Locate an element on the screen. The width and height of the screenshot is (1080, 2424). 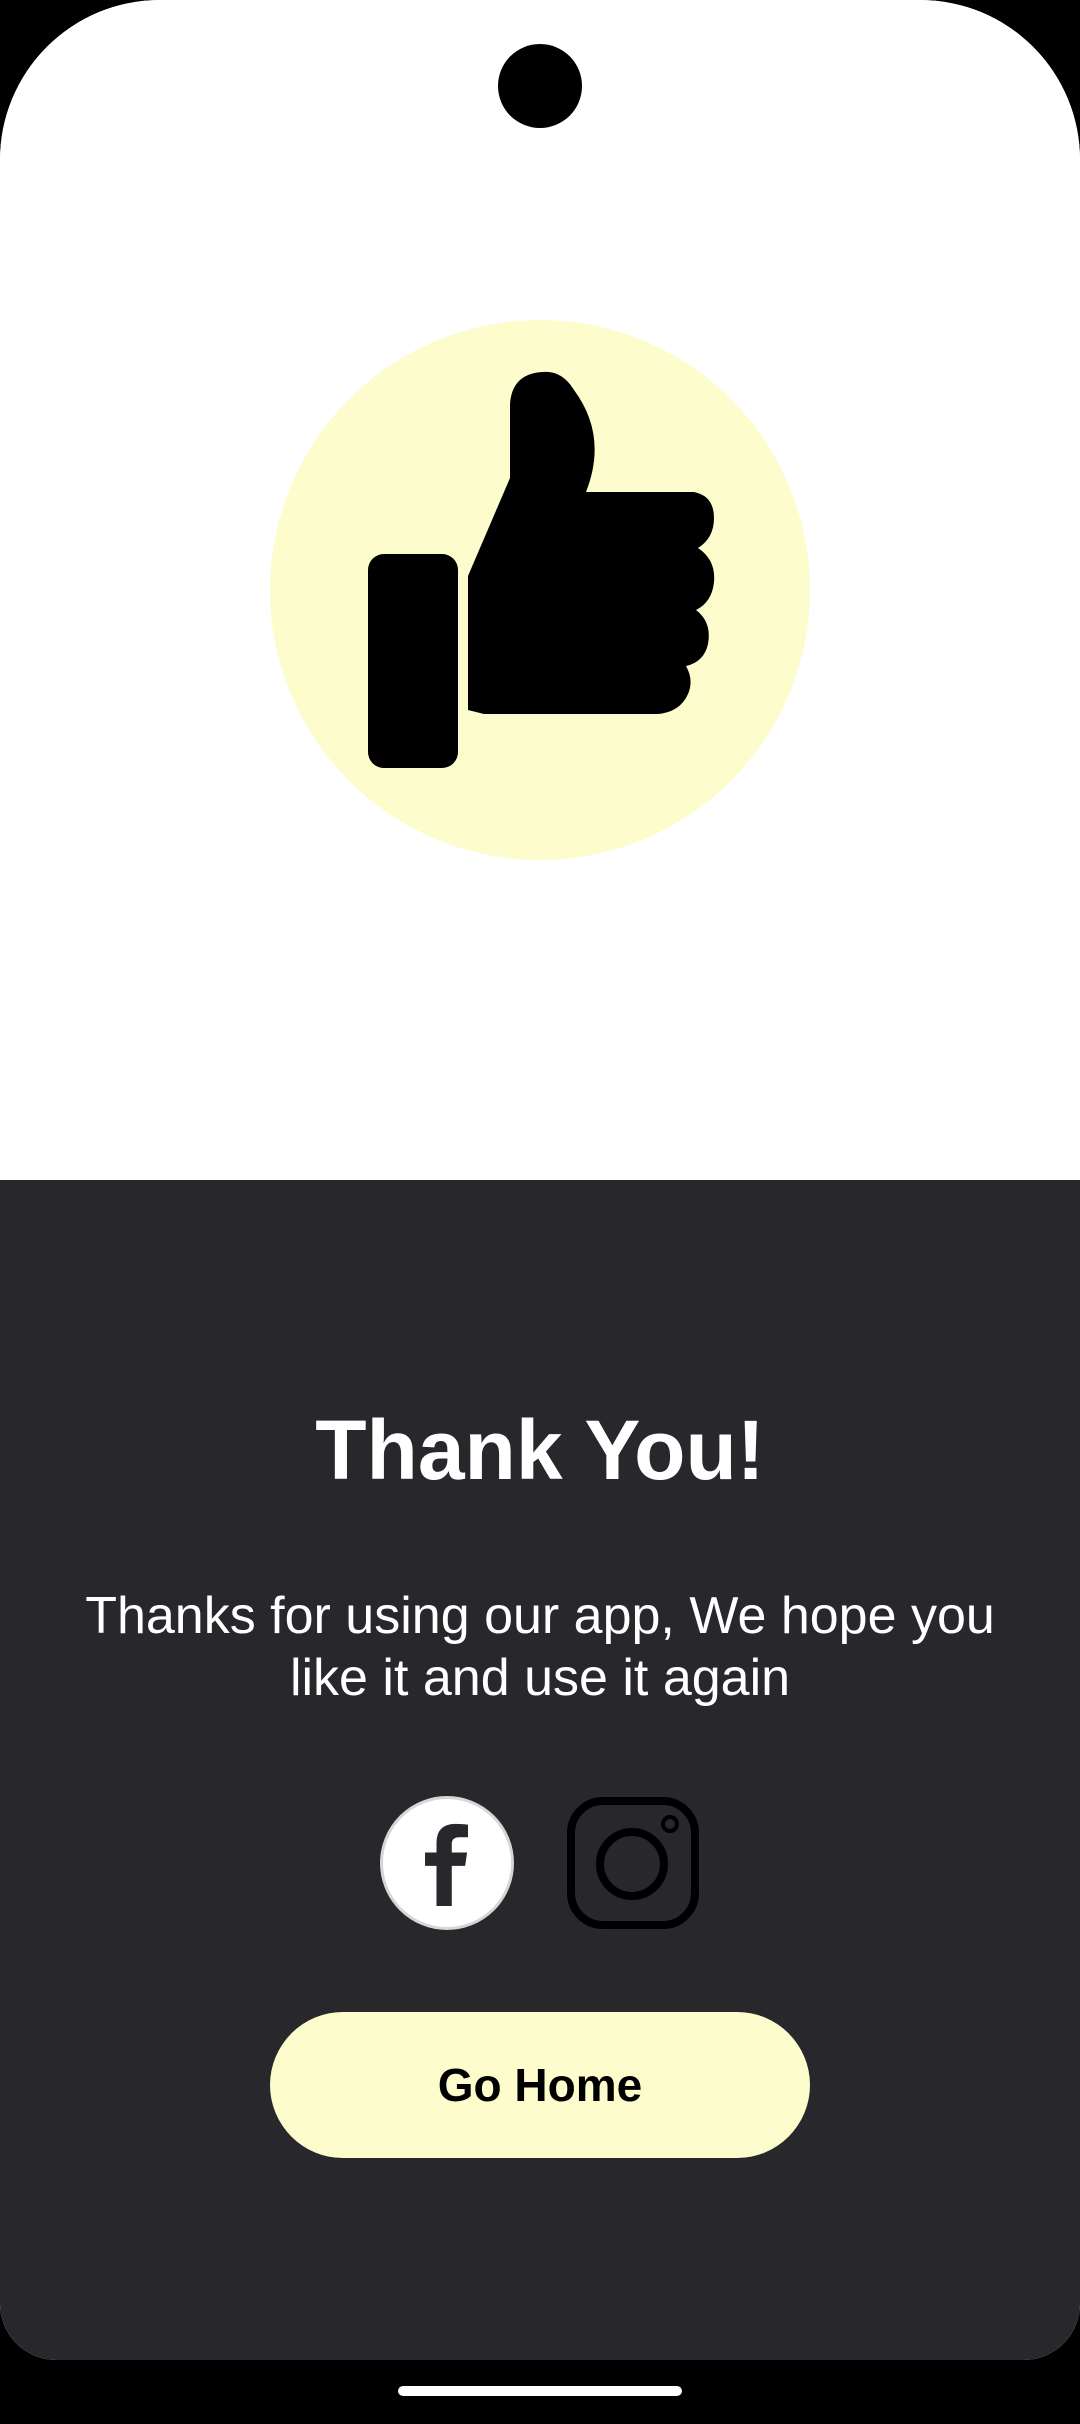
thumb-badge is located at coordinates (540, 590).